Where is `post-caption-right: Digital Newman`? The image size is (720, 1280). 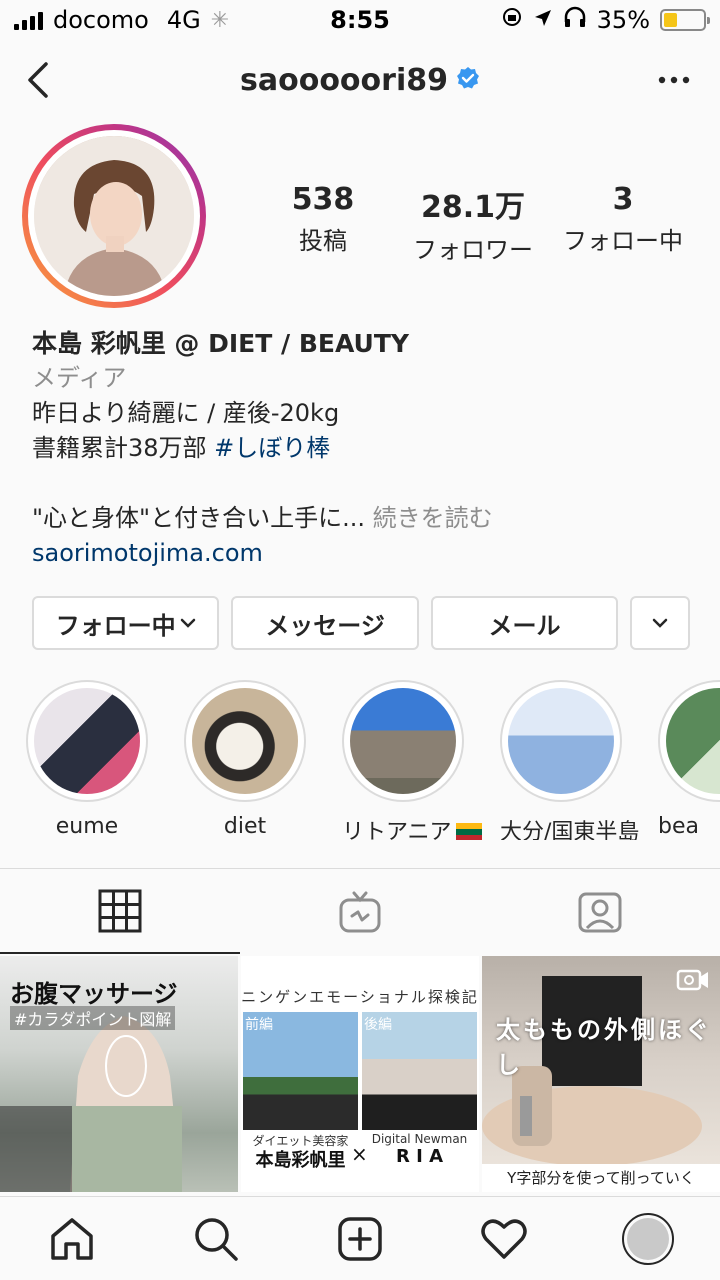 post-caption-right: Digital Newman is located at coordinates (419, 1139).